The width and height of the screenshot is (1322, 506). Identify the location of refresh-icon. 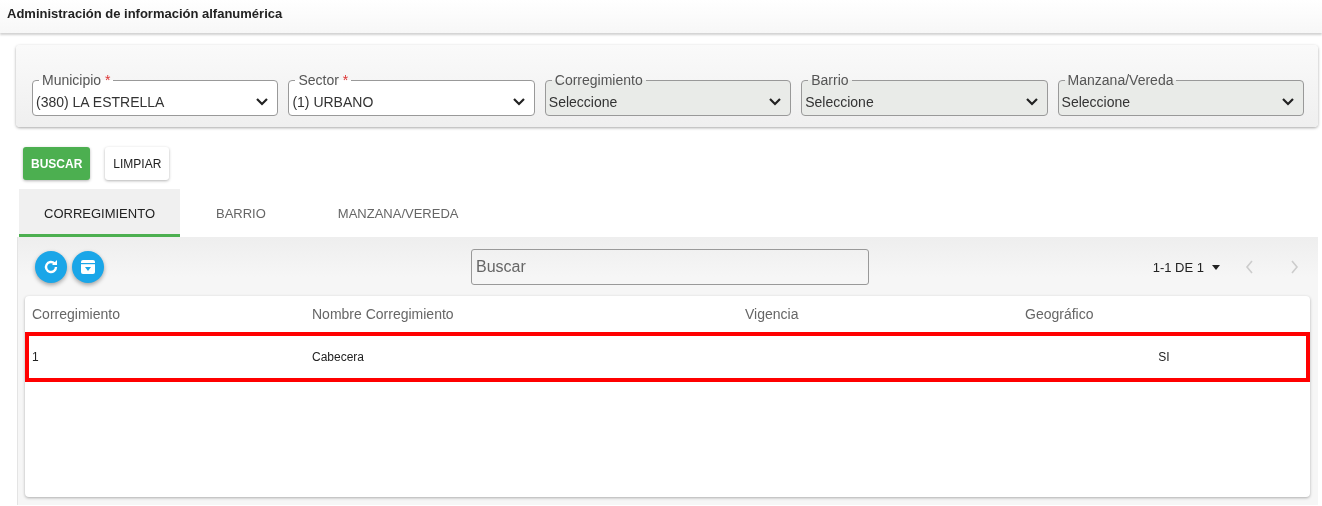
(51, 267).